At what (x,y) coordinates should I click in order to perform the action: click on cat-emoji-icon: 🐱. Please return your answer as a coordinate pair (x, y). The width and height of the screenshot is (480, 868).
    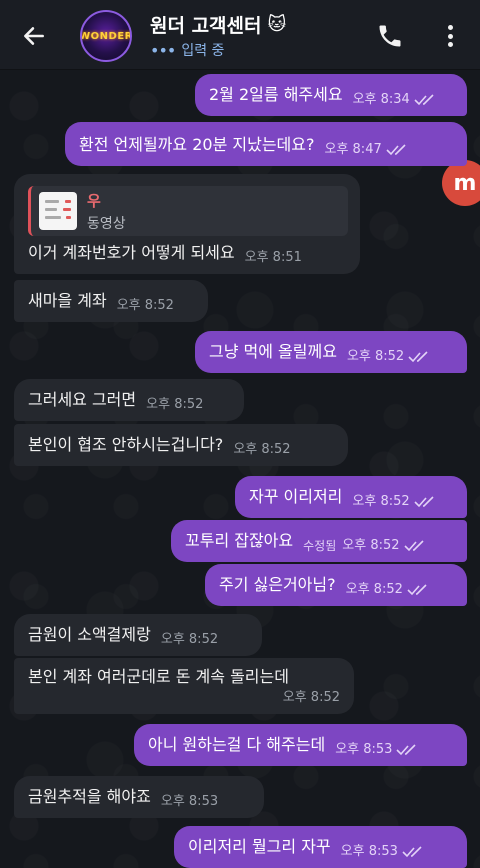
    Looking at the image, I should click on (277, 24).